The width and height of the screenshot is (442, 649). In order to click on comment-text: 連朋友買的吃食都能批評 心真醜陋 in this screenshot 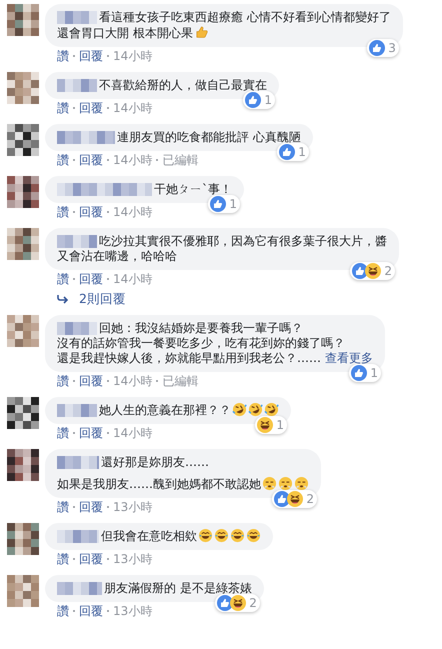, I will do `click(209, 137)`.